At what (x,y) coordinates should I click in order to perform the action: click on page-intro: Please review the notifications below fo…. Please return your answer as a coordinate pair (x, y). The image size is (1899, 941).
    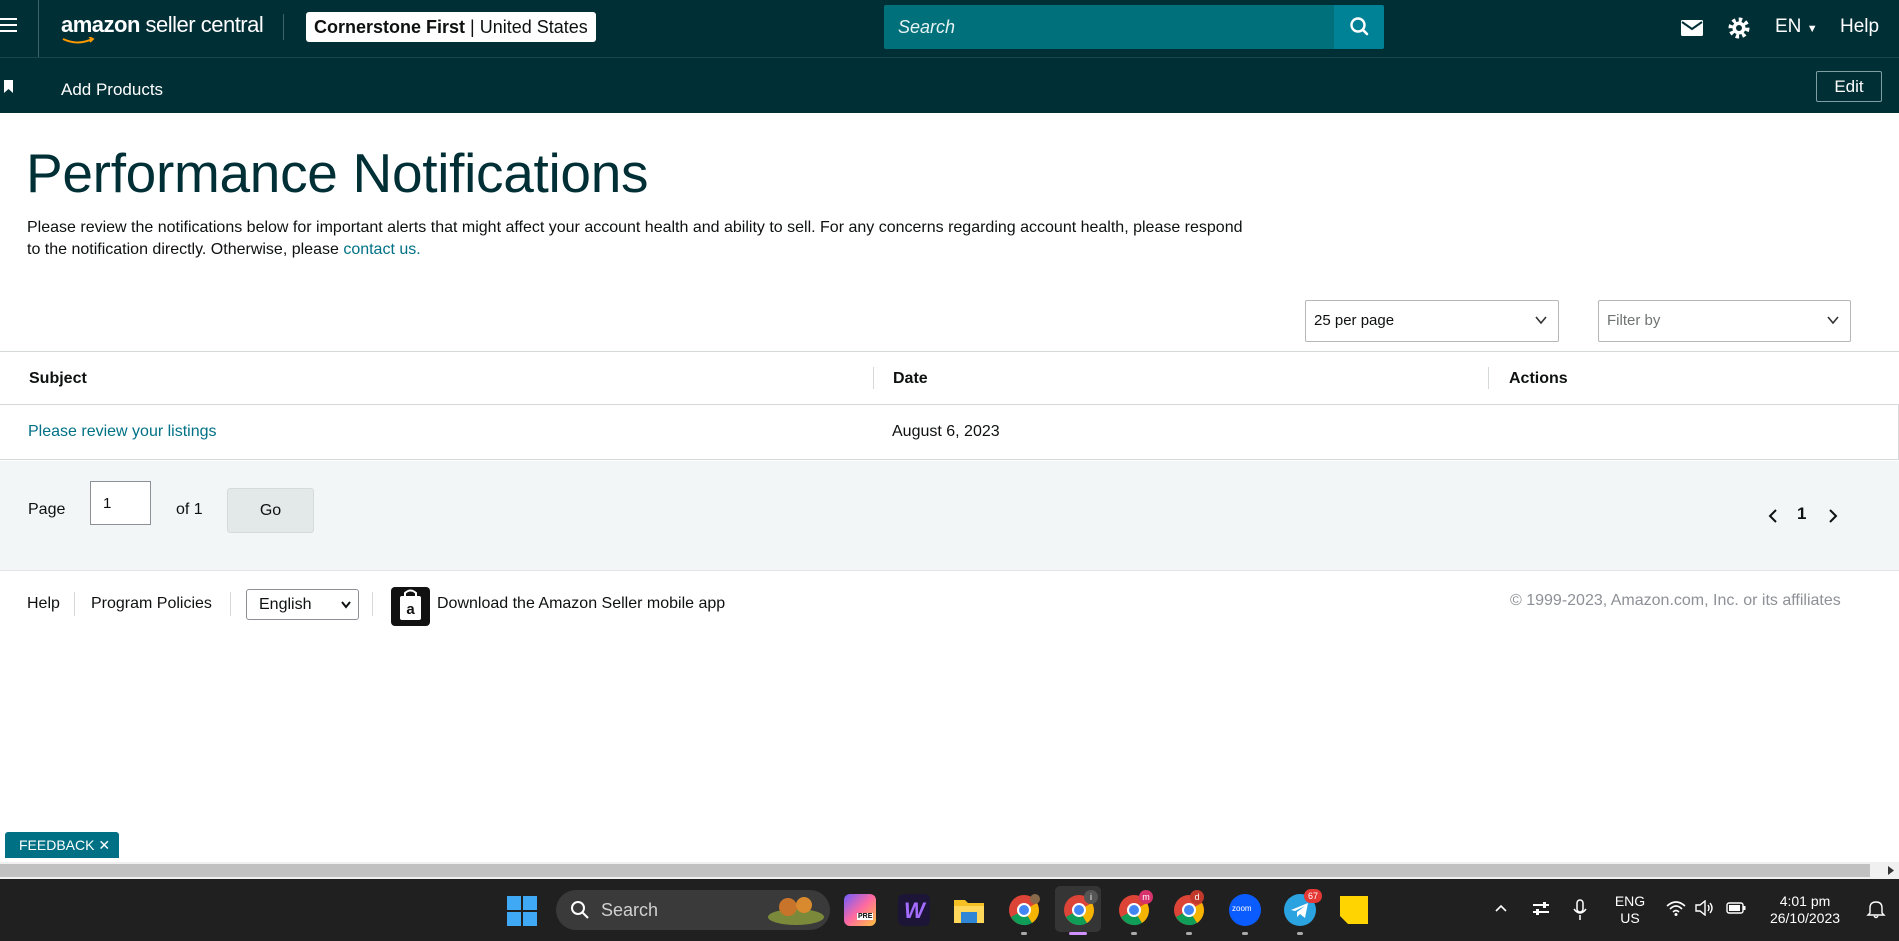
    Looking at the image, I should click on (642, 239).